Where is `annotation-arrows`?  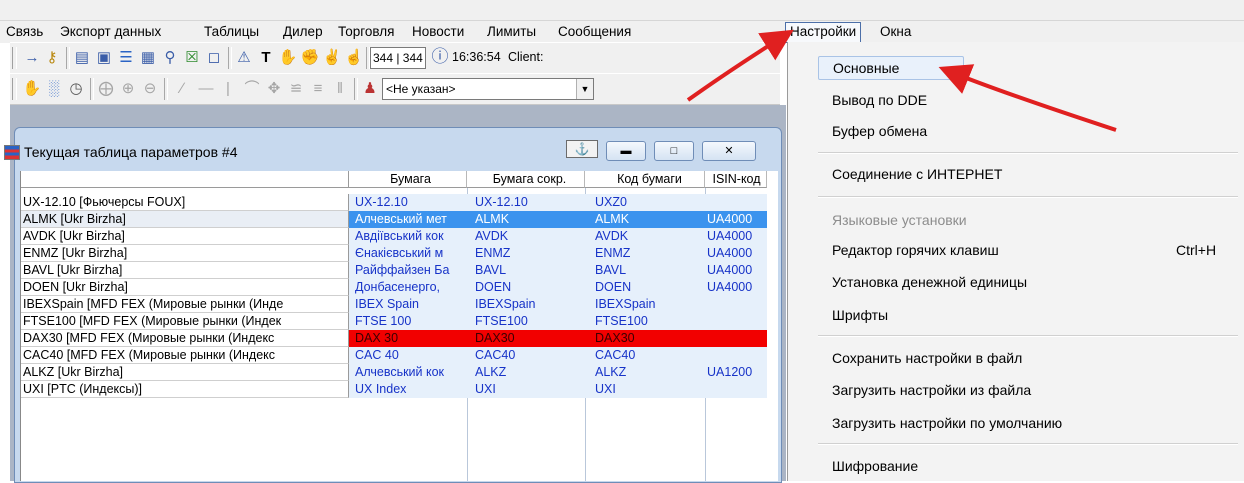
annotation-arrows is located at coordinates (901, 80).